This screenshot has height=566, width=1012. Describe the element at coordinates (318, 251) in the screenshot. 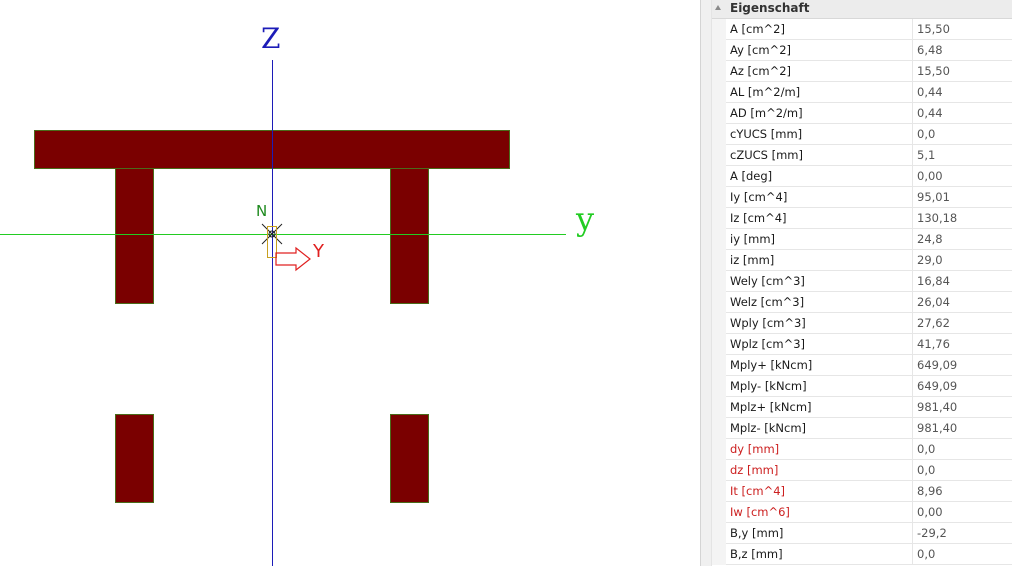

I see `local-y-label: Y` at that location.